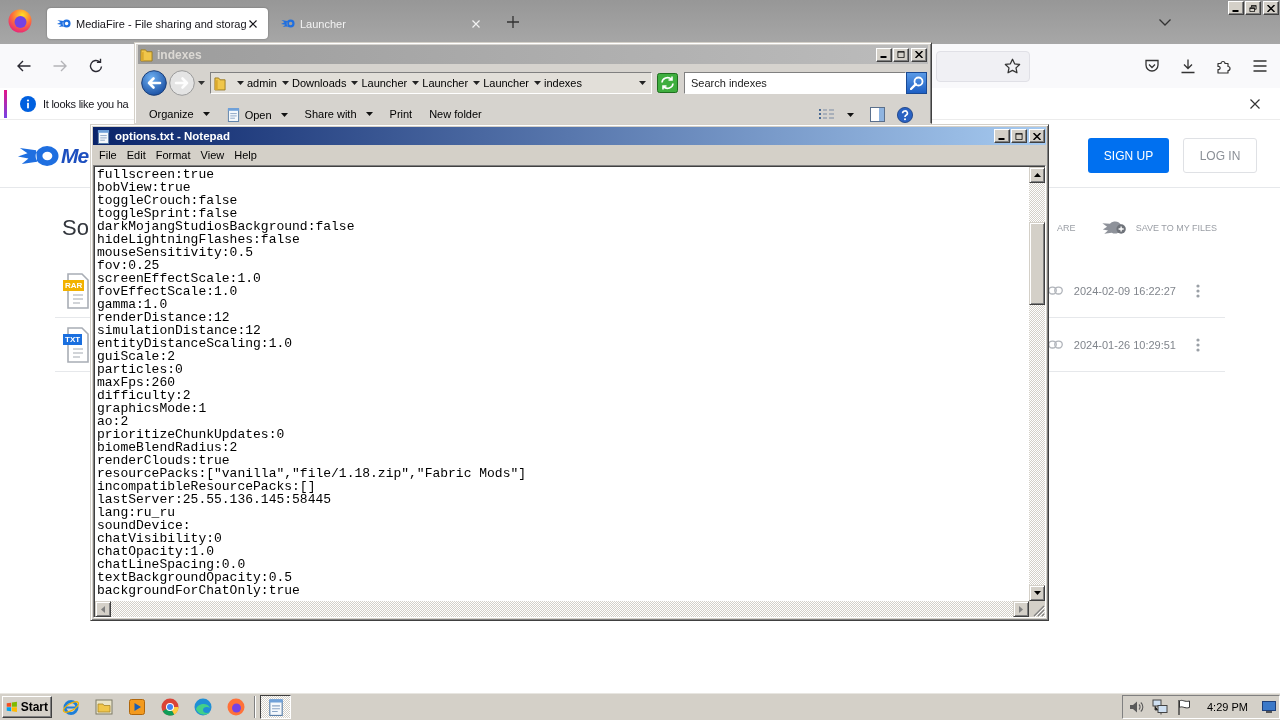 The width and height of the screenshot is (1280, 720). Describe the element at coordinates (104, 706) in the screenshot. I see `folder-icon` at that location.